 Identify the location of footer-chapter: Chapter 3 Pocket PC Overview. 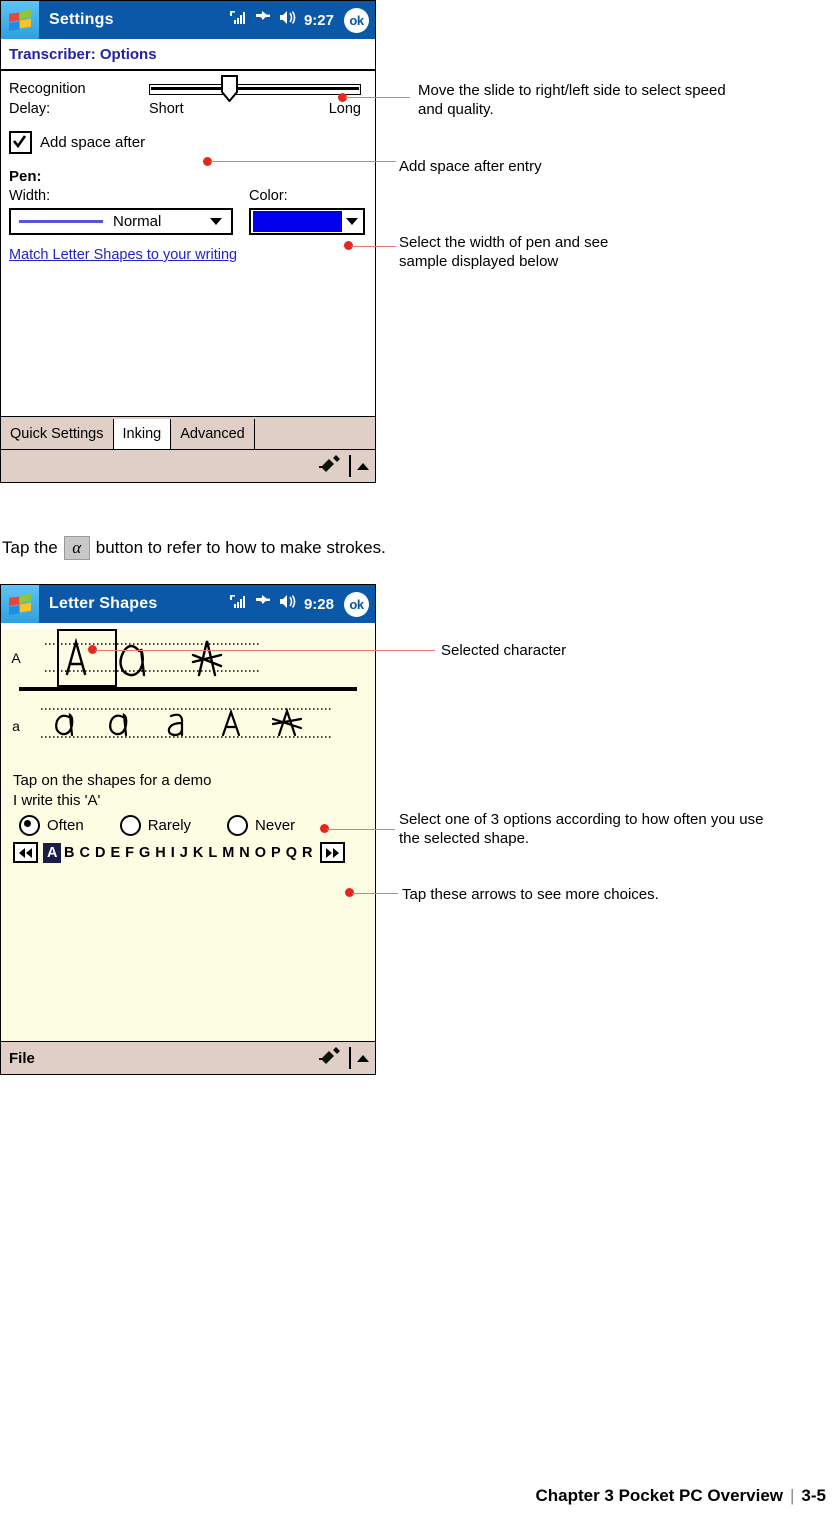
(659, 1495).